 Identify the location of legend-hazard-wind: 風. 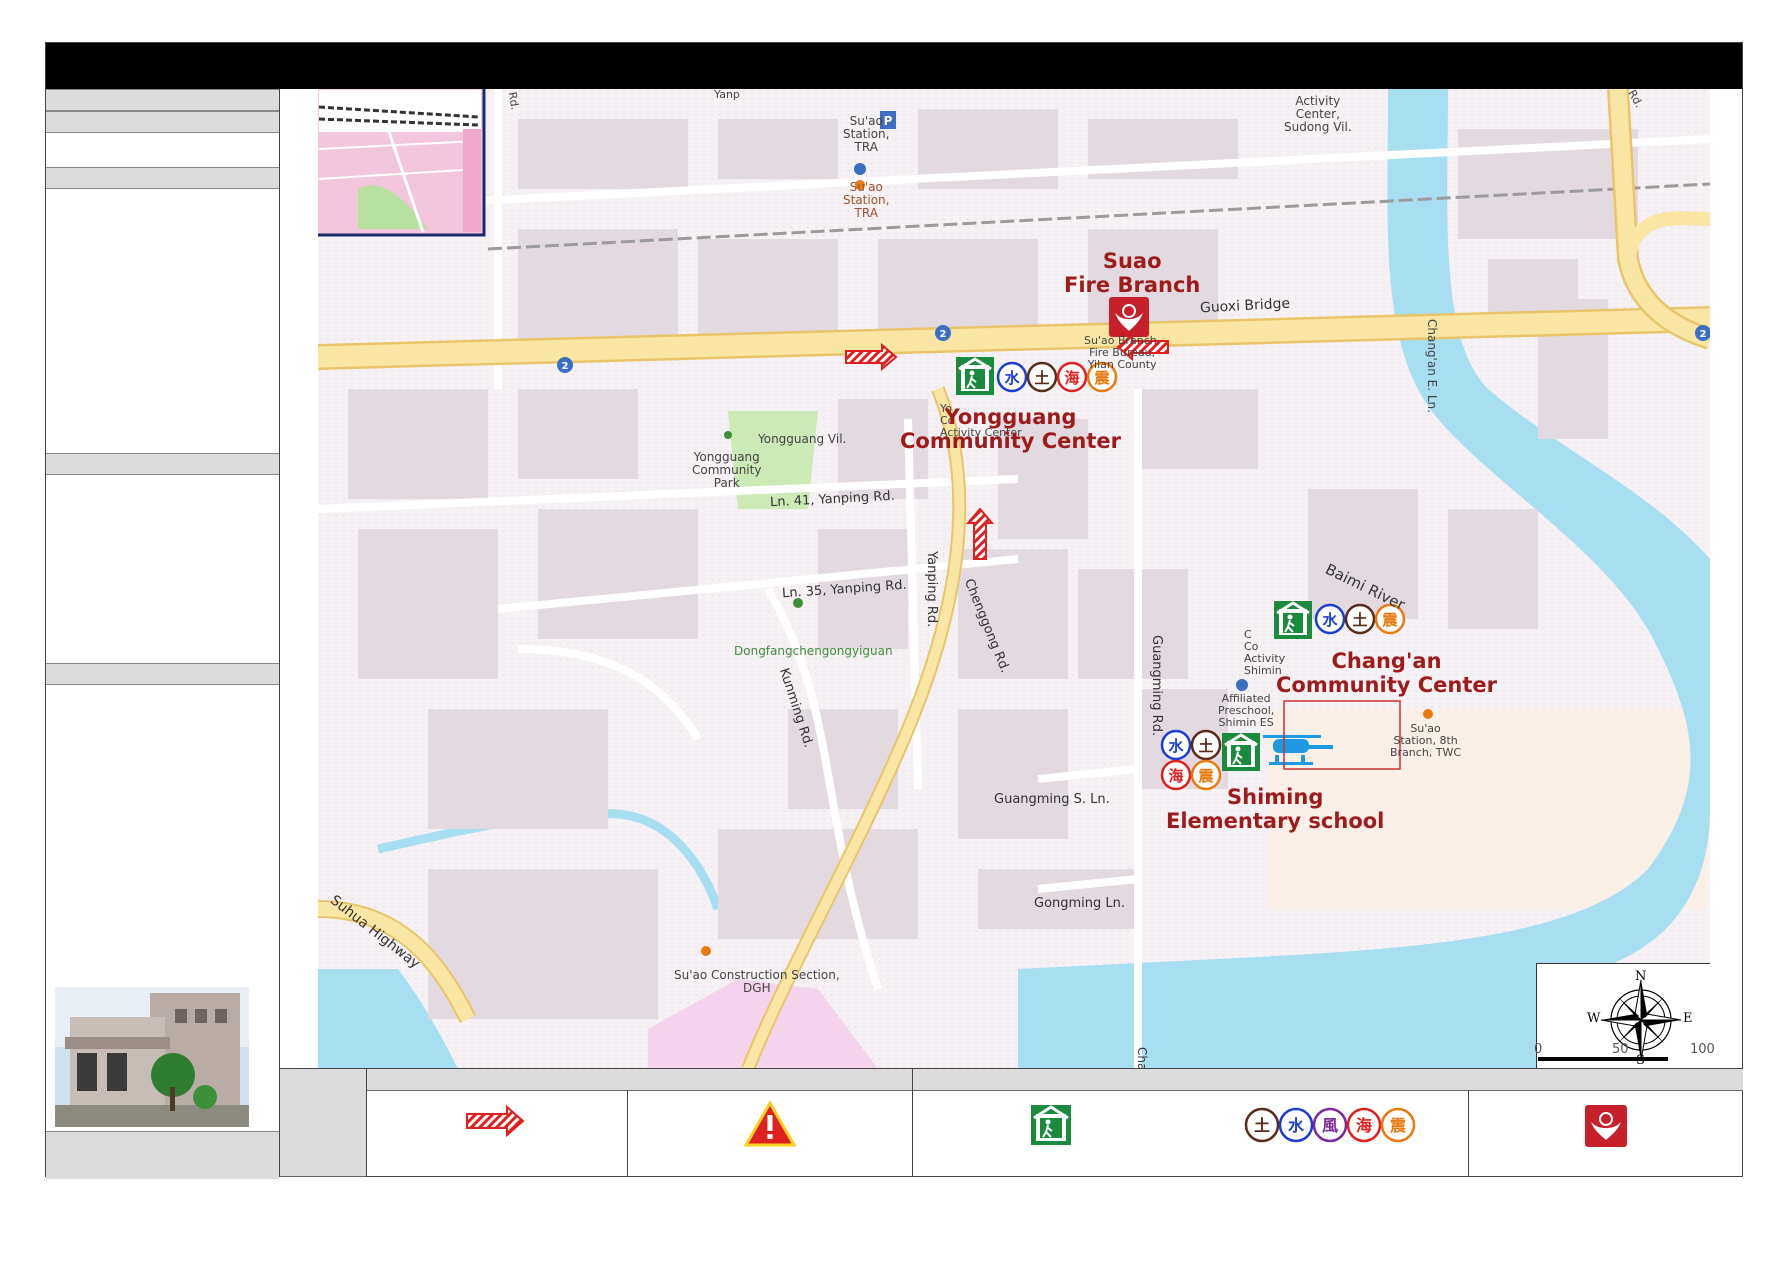
(1330, 1125).